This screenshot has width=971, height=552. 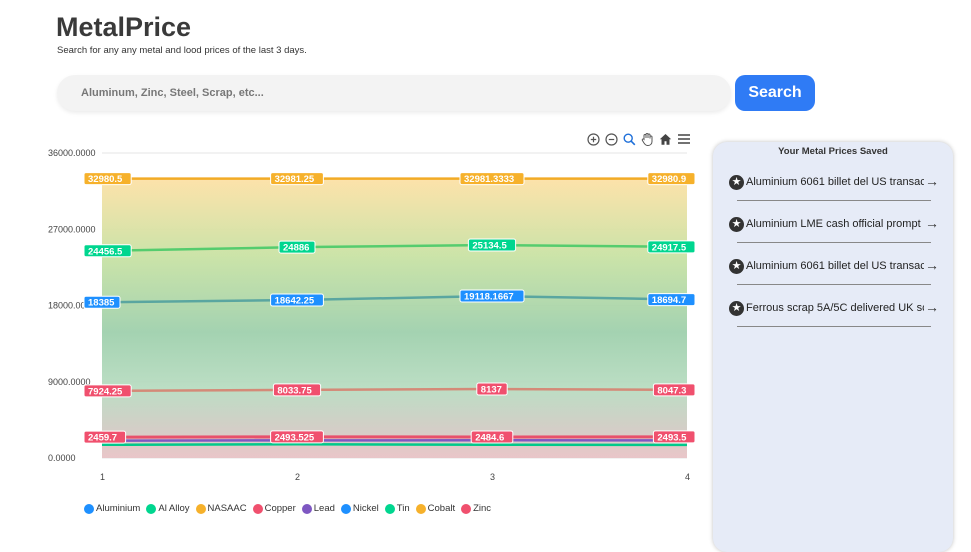 I want to click on data-label: 18694.7, so click(x=671, y=300).